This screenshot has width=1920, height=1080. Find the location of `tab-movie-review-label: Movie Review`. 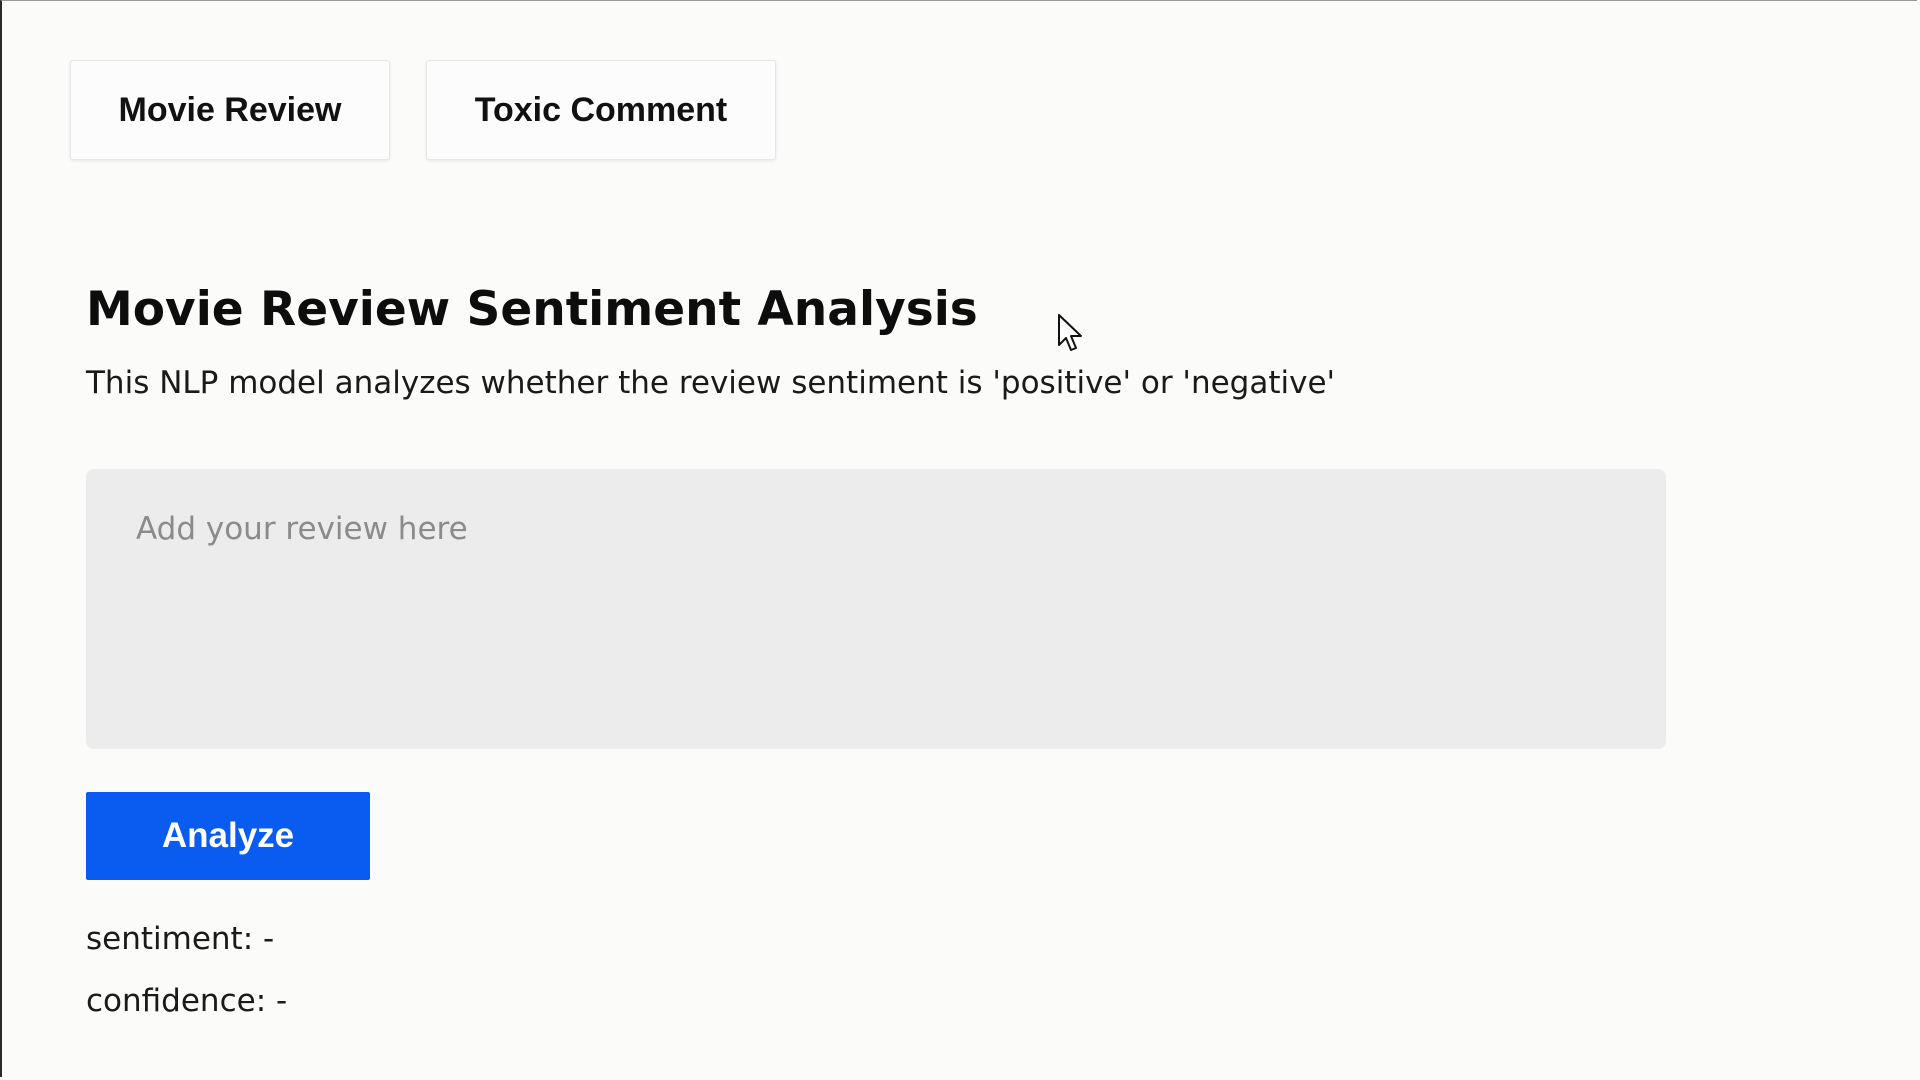

tab-movie-review-label: Movie Review is located at coordinates (230, 109).